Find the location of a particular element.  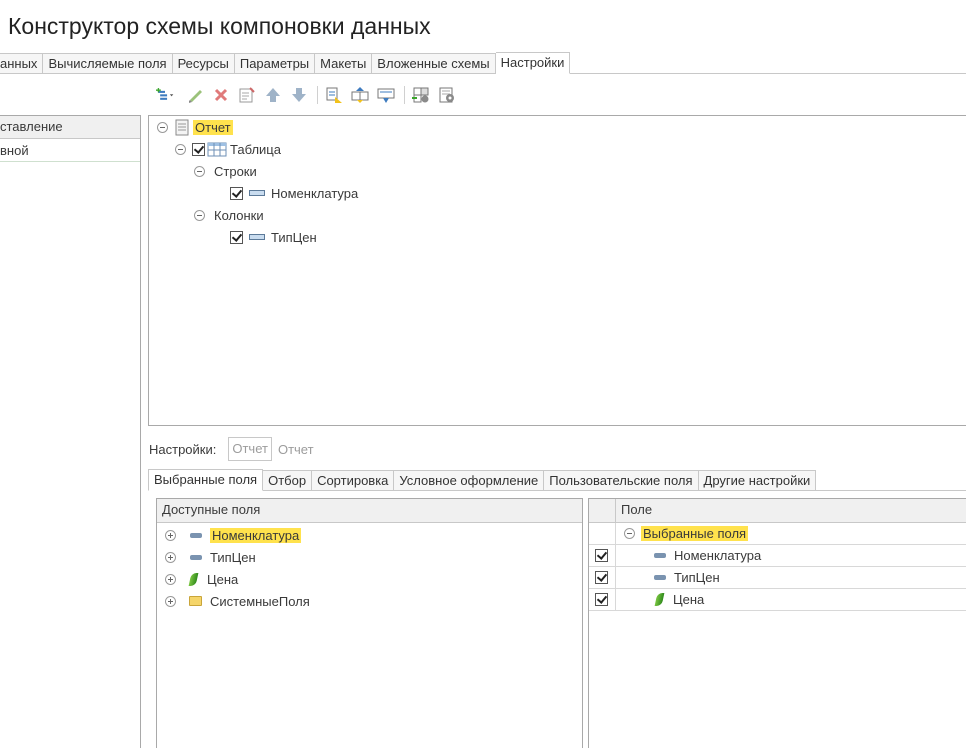

tree-node-label: Колонки is located at coordinates (239, 215).